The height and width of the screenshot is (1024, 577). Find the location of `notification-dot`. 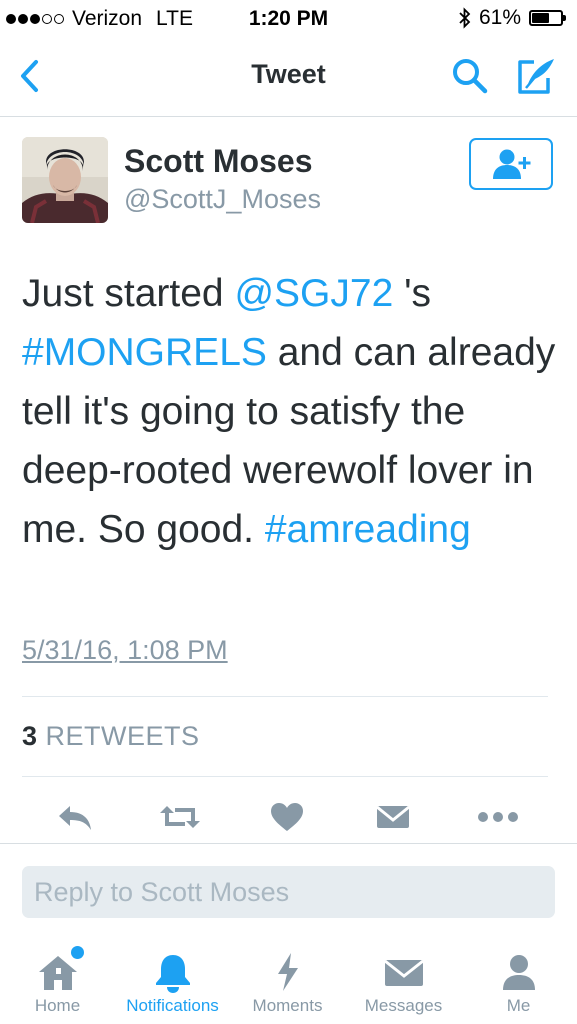

notification-dot is located at coordinates (77, 952).